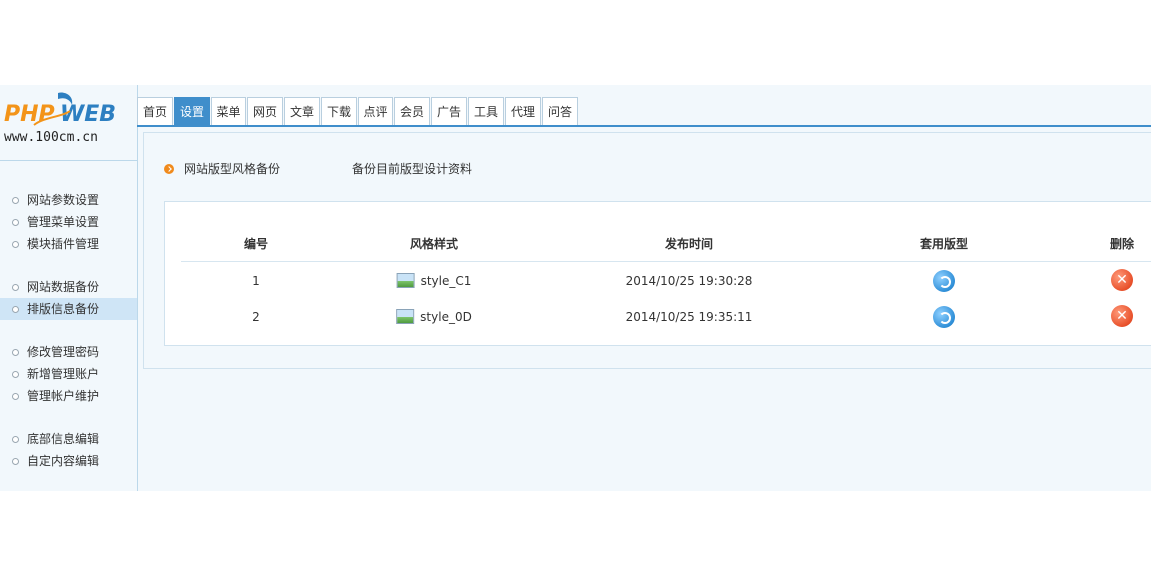  I want to click on row-1-style: style_C1, so click(434, 281).